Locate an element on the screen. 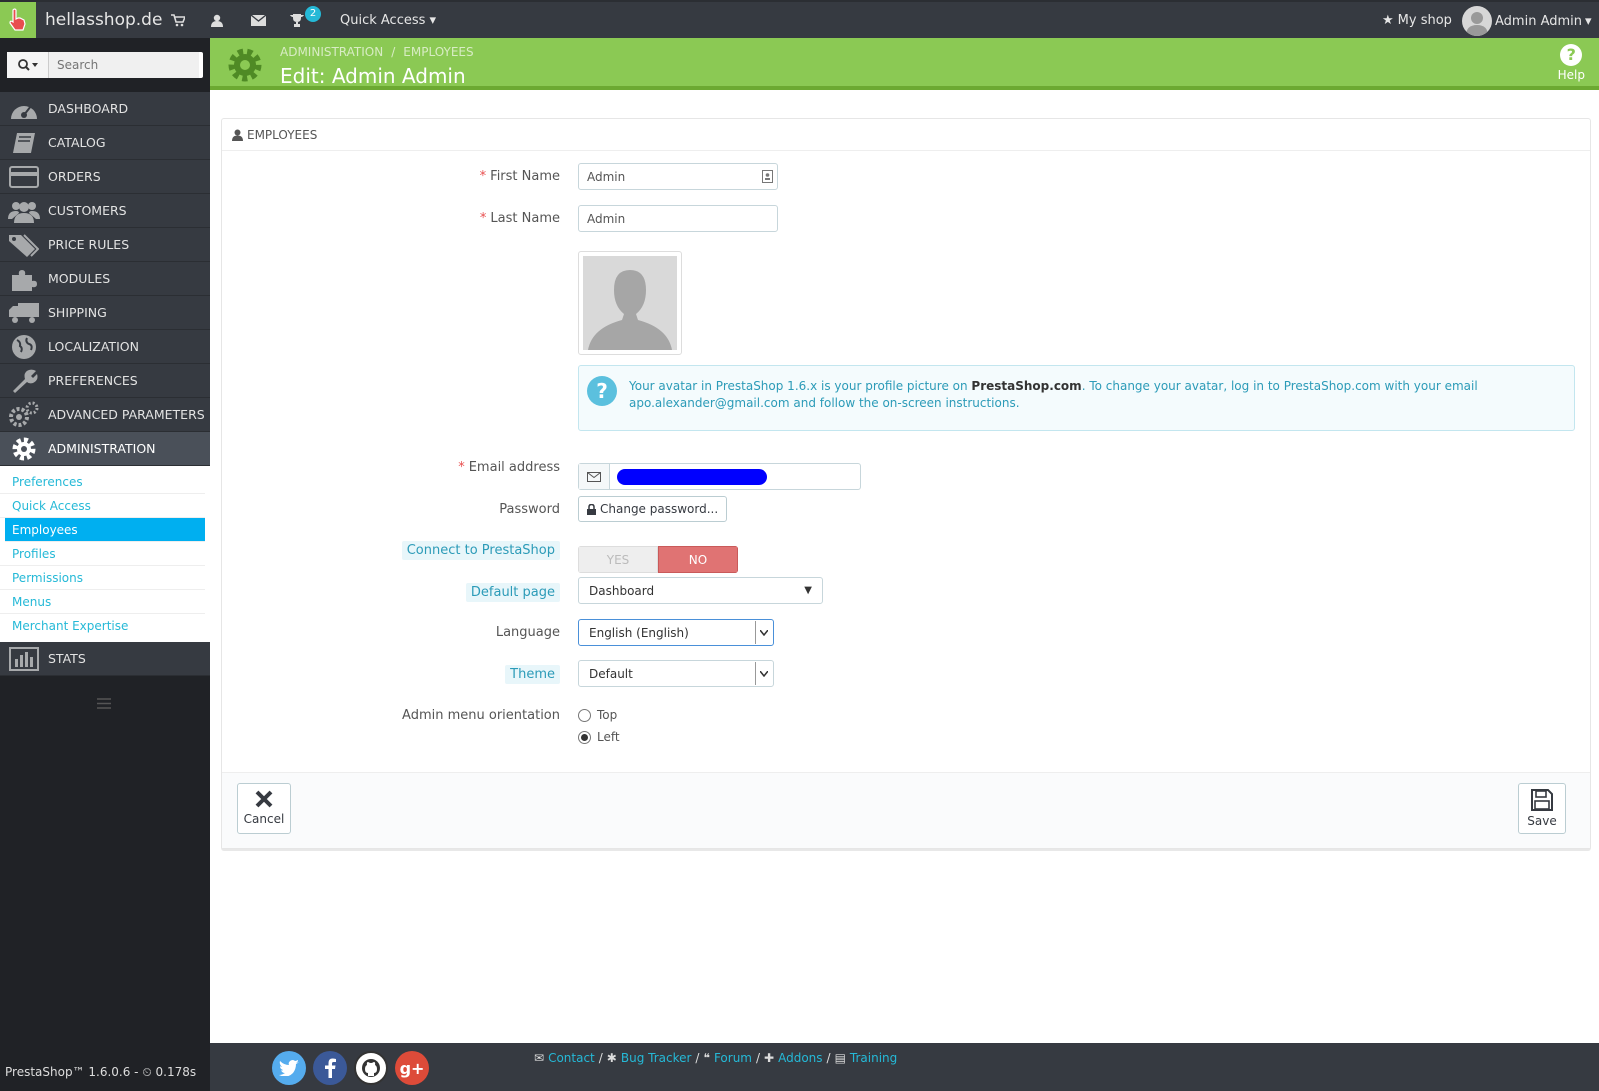 The image size is (1599, 1091). sidebar-item-orders: ORDERS is located at coordinates (105, 177).